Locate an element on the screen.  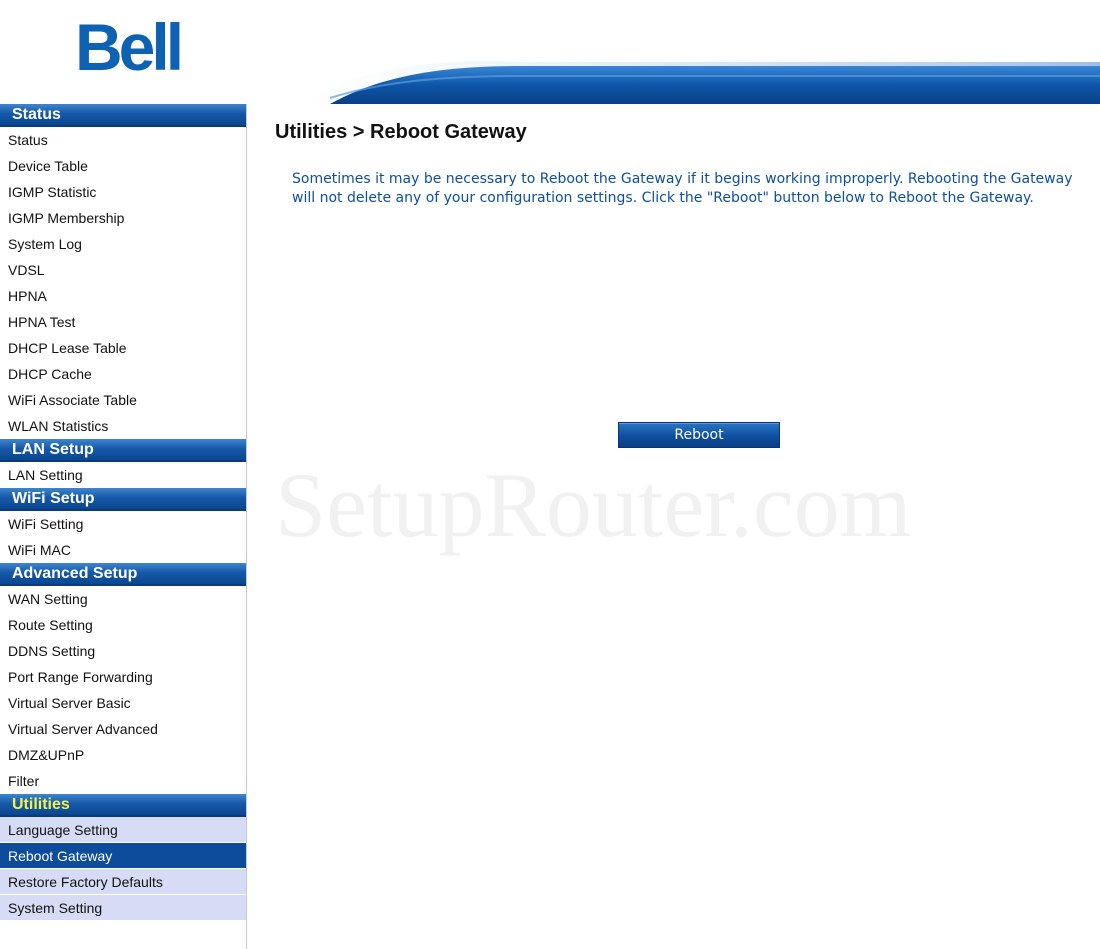
sidebar-item-status: Status is located at coordinates (123, 140).